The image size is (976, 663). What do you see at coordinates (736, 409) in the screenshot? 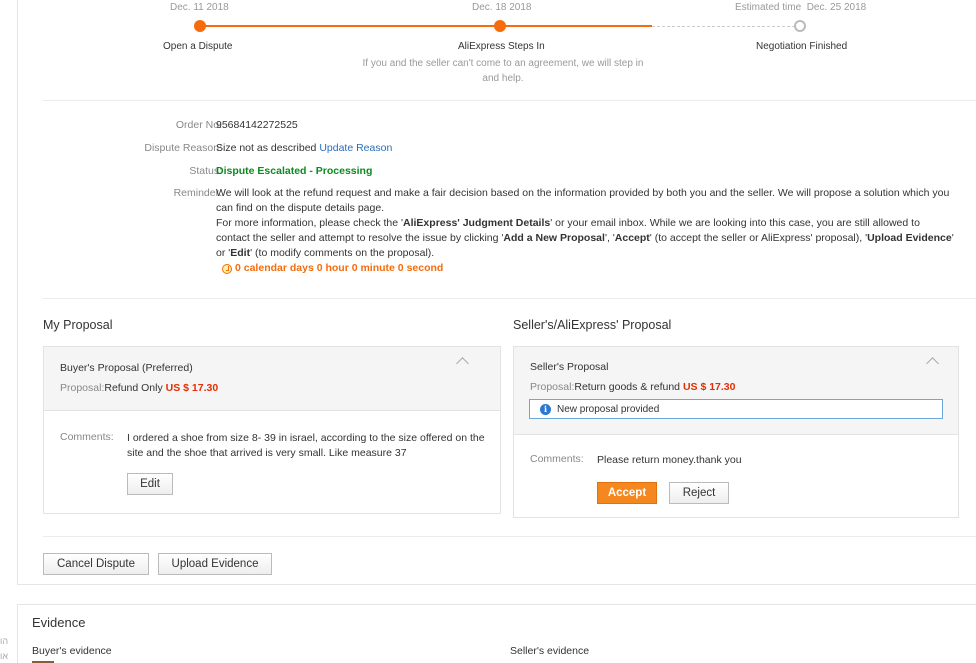
I see `new-proposal-notice: i New proposal provided` at bounding box center [736, 409].